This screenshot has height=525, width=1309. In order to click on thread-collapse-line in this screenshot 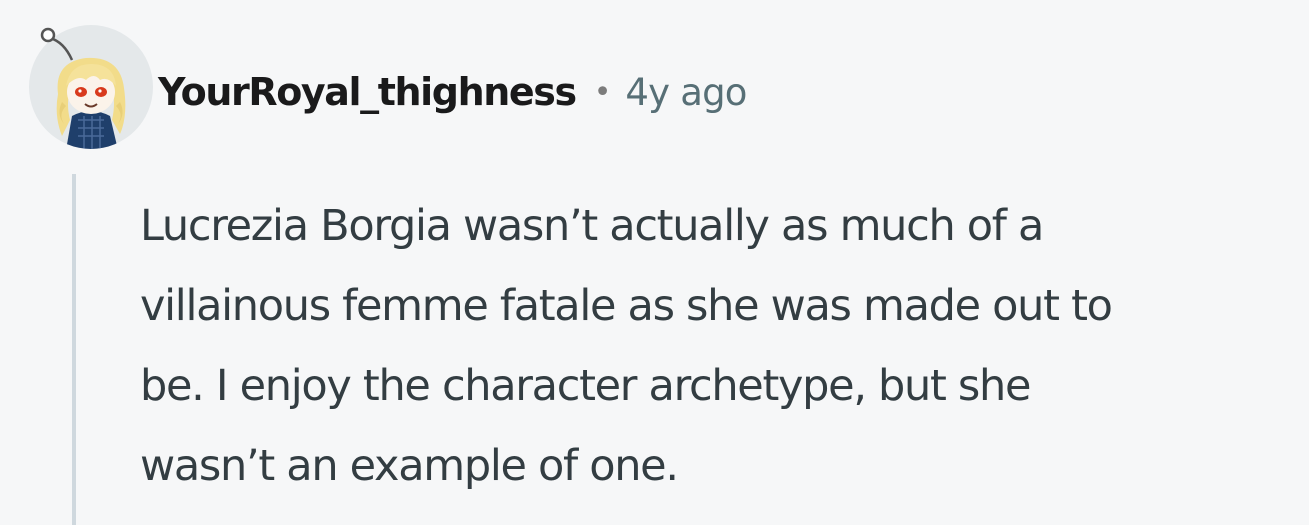, I will do `click(74, 349)`.